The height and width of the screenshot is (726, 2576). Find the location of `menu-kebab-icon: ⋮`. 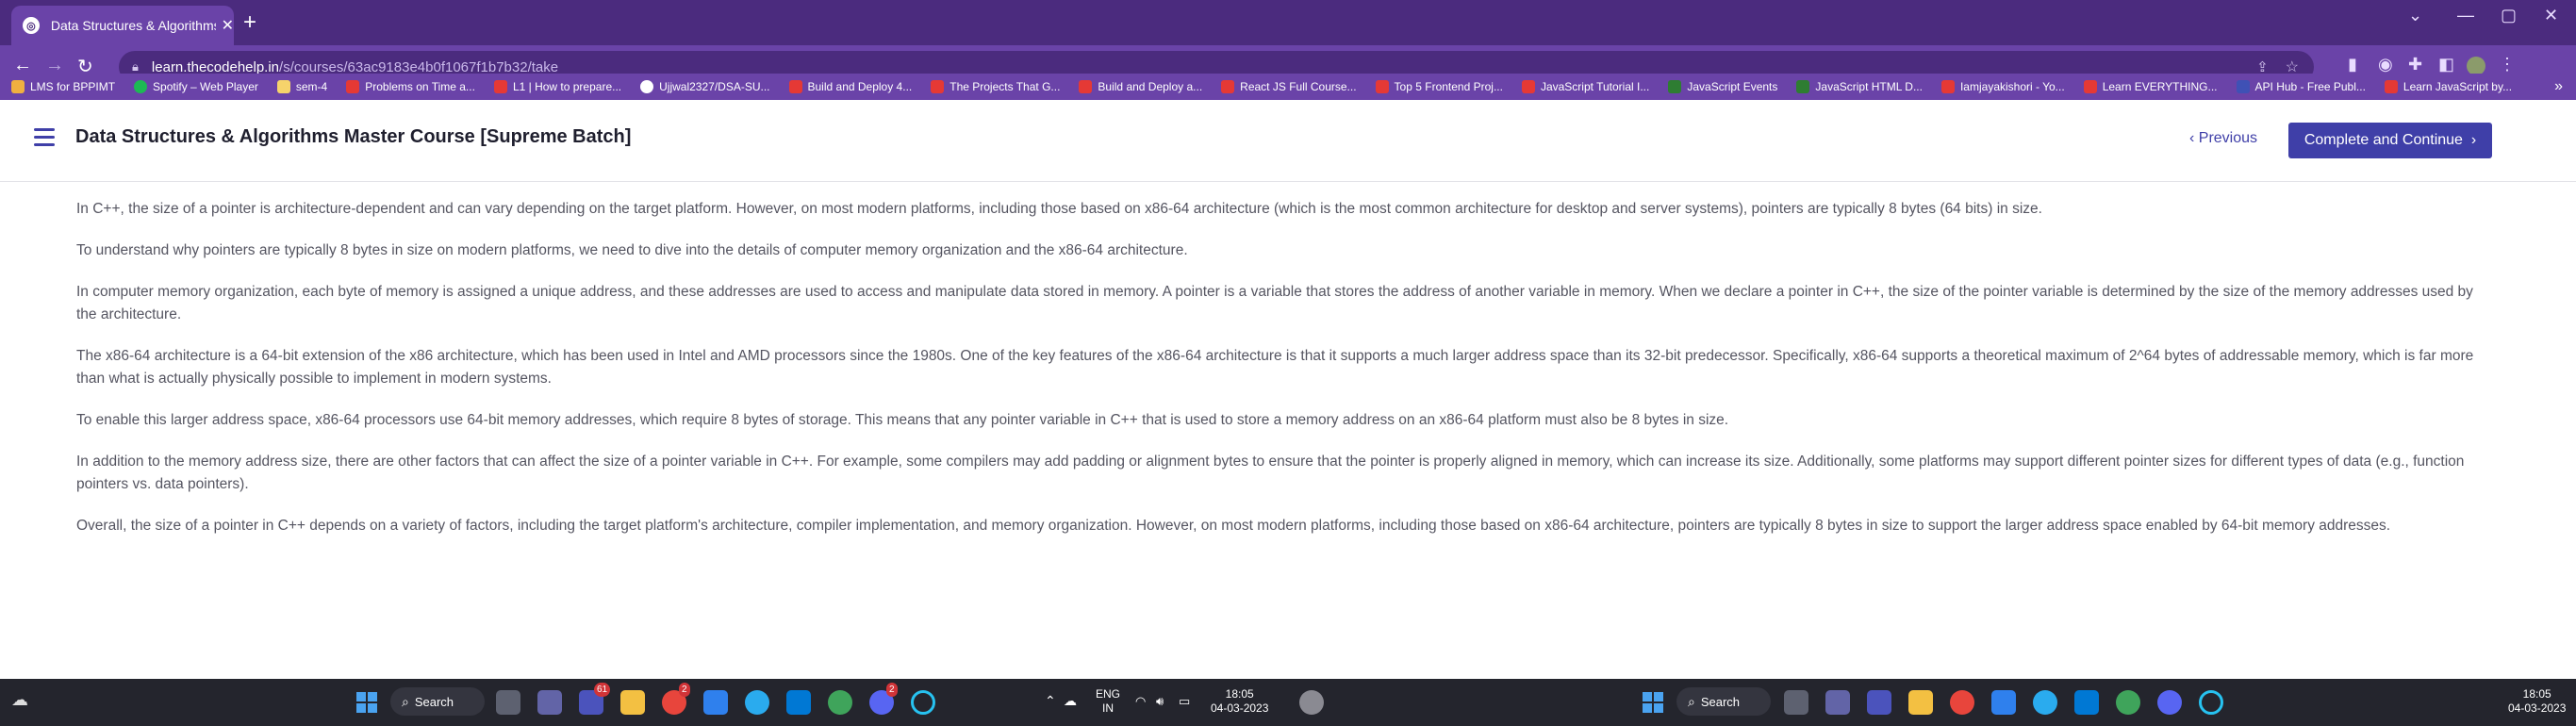

menu-kebab-icon: ⋮ is located at coordinates (2507, 64).